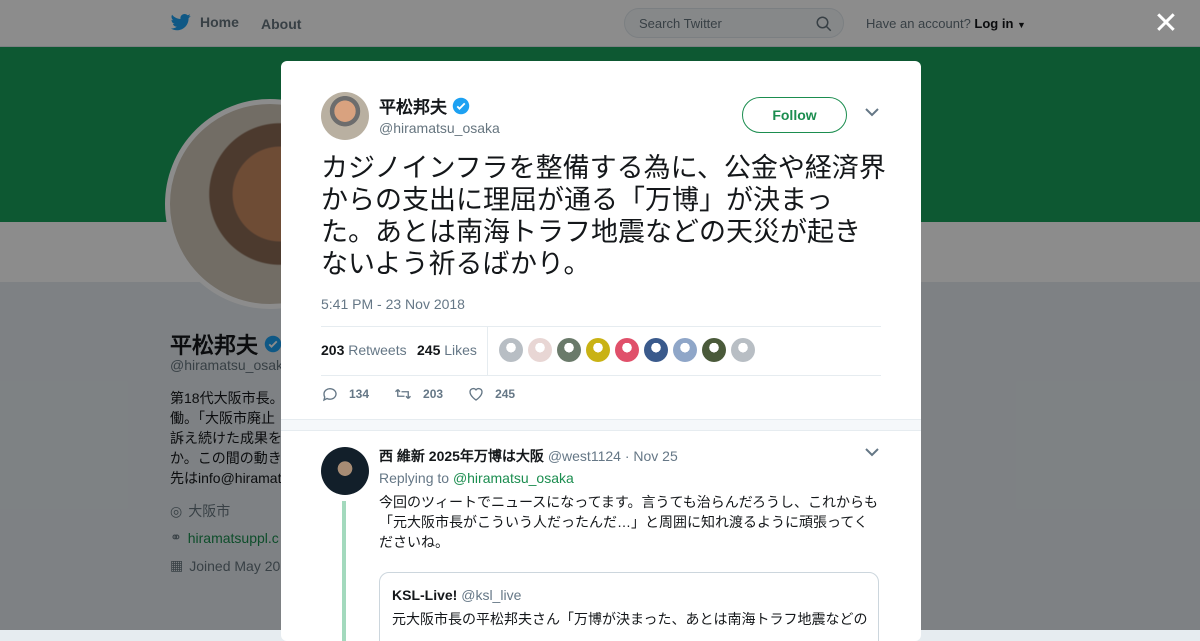 Image resolution: width=1200 pixels, height=641 pixels. Describe the element at coordinates (345, 394) in the screenshot. I see `reply-action: 134` at that location.